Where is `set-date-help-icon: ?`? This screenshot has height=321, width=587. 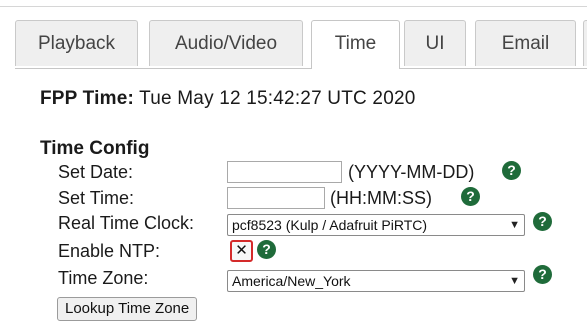 set-date-help-icon: ? is located at coordinates (511, 170).